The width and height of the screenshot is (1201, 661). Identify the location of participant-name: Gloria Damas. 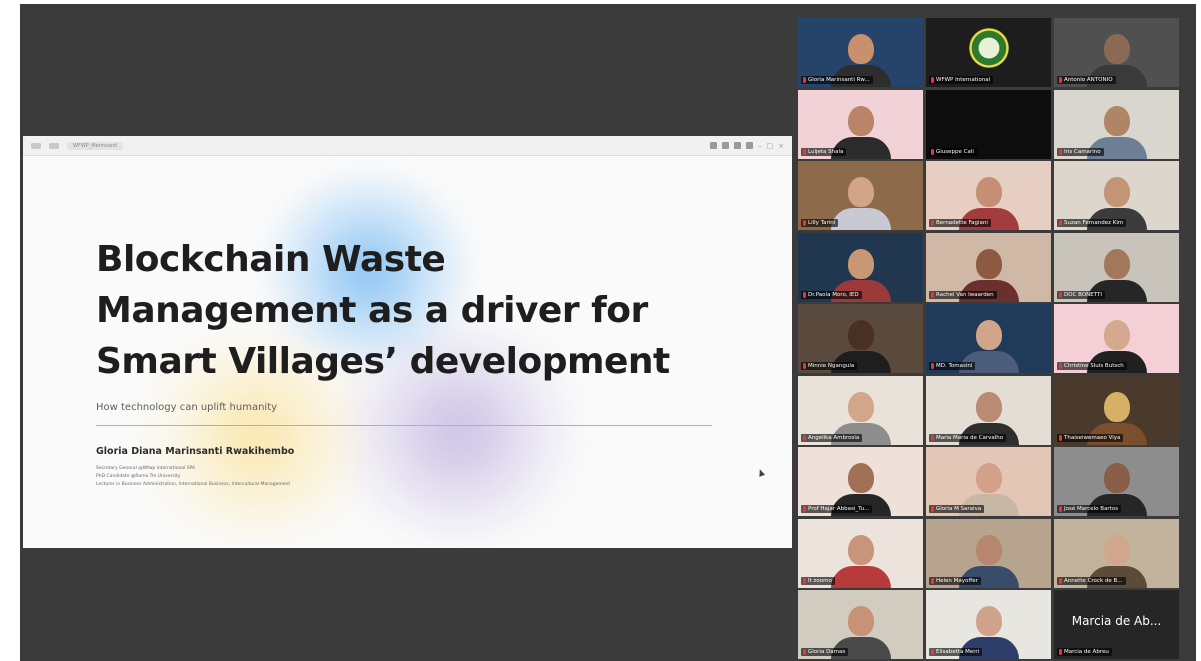
(827, 652).